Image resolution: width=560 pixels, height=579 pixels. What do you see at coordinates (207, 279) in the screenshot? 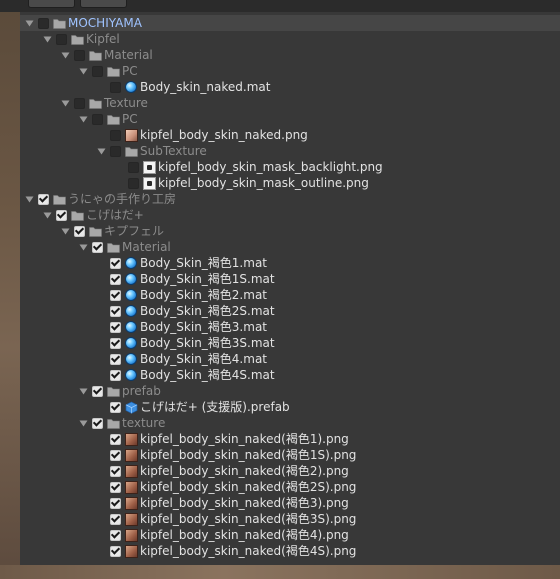
I see `tree-row-label: Body_Skin_褐色1S.mat` at bounding box center [207, 279].